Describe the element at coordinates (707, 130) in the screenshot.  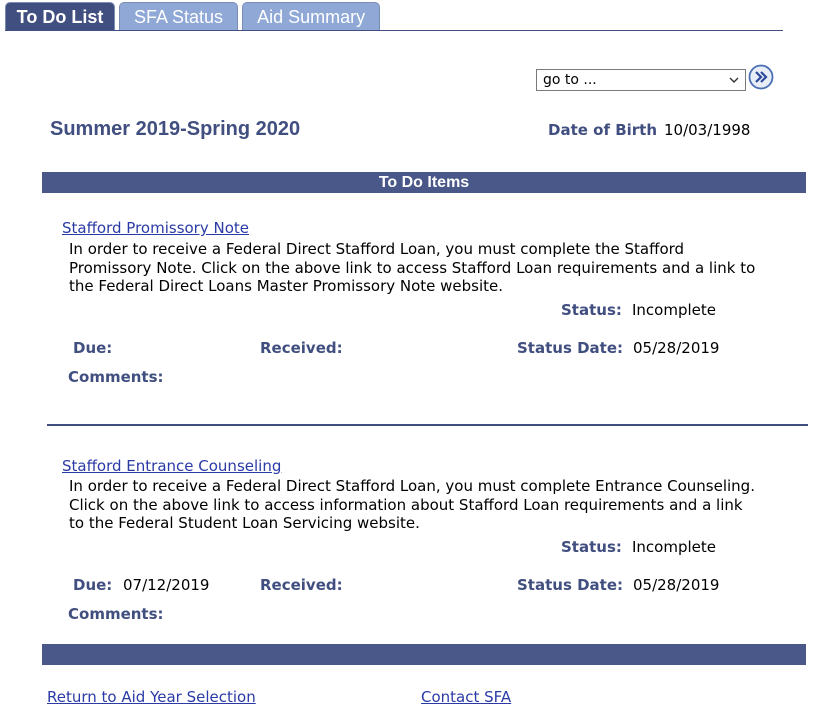
I see `dob-value: 10/03/1998` at that location.